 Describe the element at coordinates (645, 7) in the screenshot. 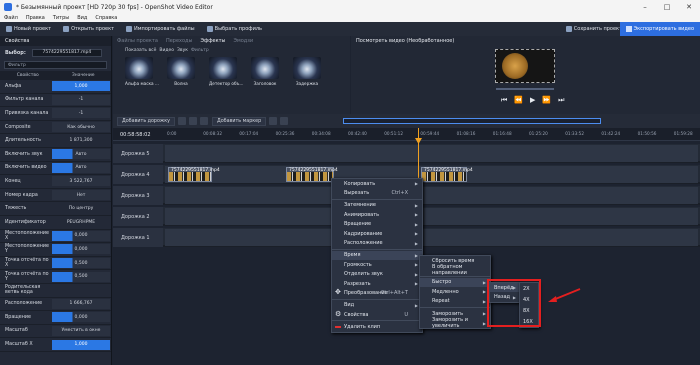

I see `minimize-button: –` at that location.